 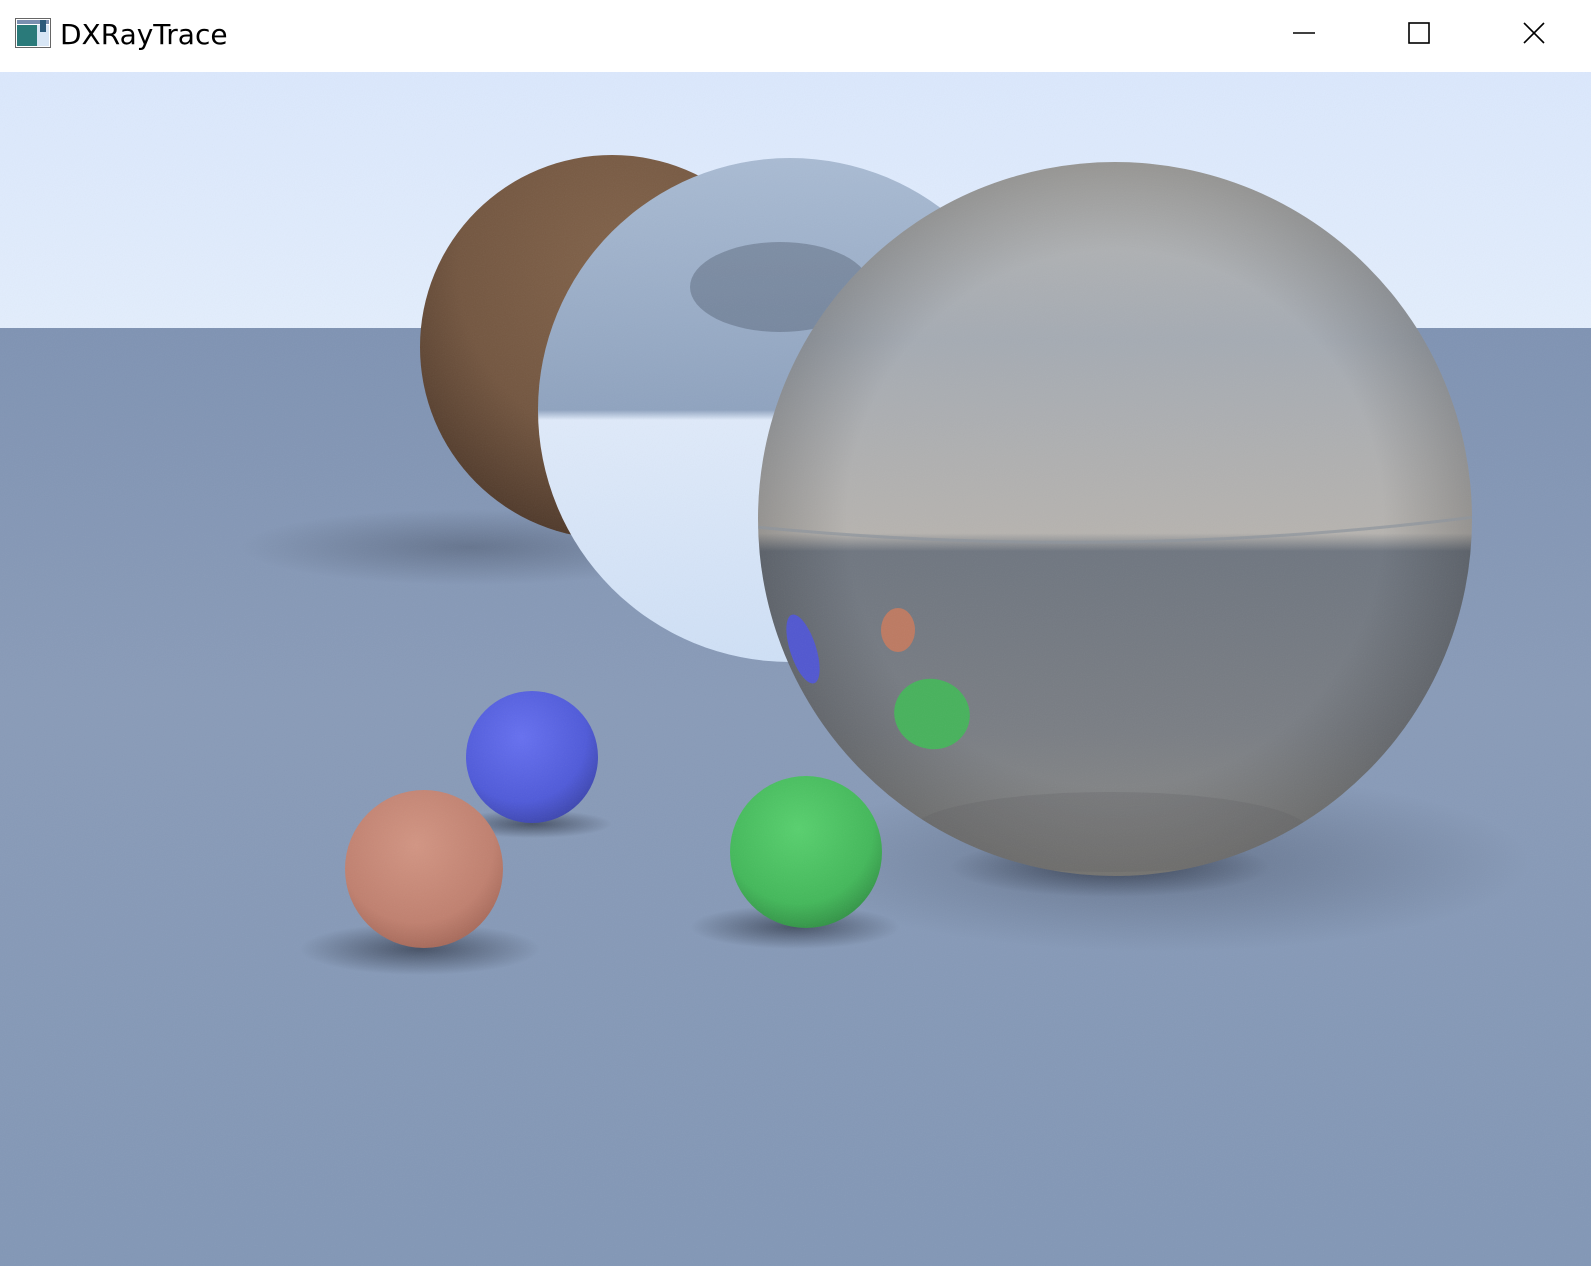 I want to click on close-icon, so click(x=1534, y=33).